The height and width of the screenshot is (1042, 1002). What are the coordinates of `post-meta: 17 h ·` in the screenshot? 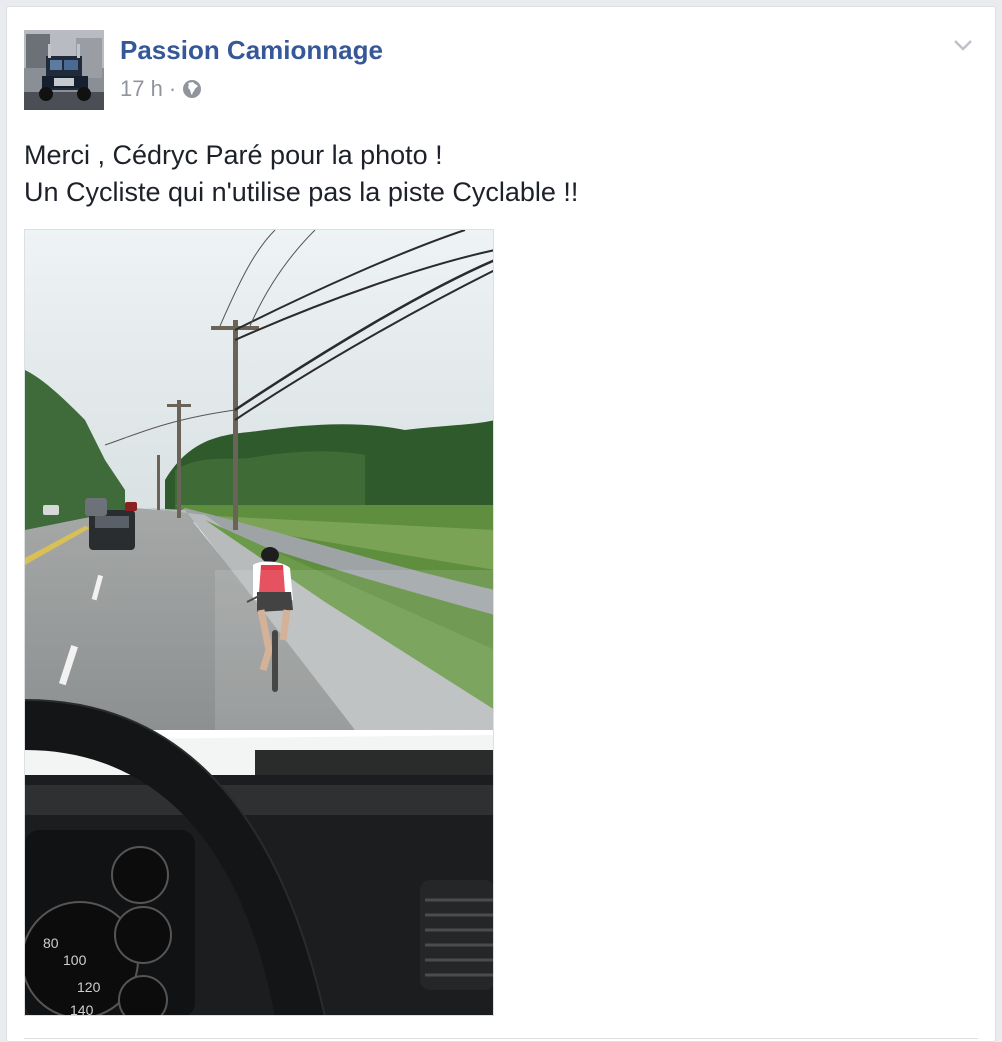 It's located at (161, 89).